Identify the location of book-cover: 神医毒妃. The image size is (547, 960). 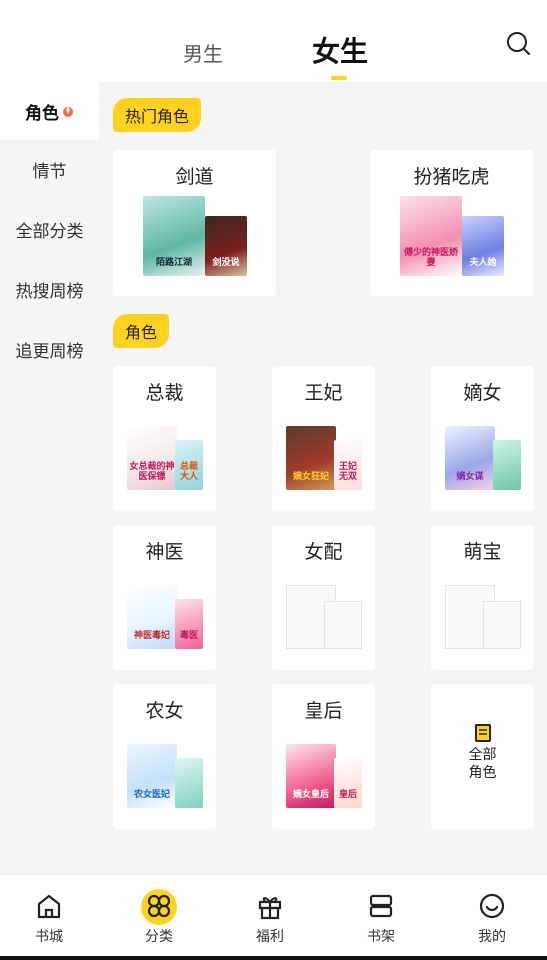
(152, 617).